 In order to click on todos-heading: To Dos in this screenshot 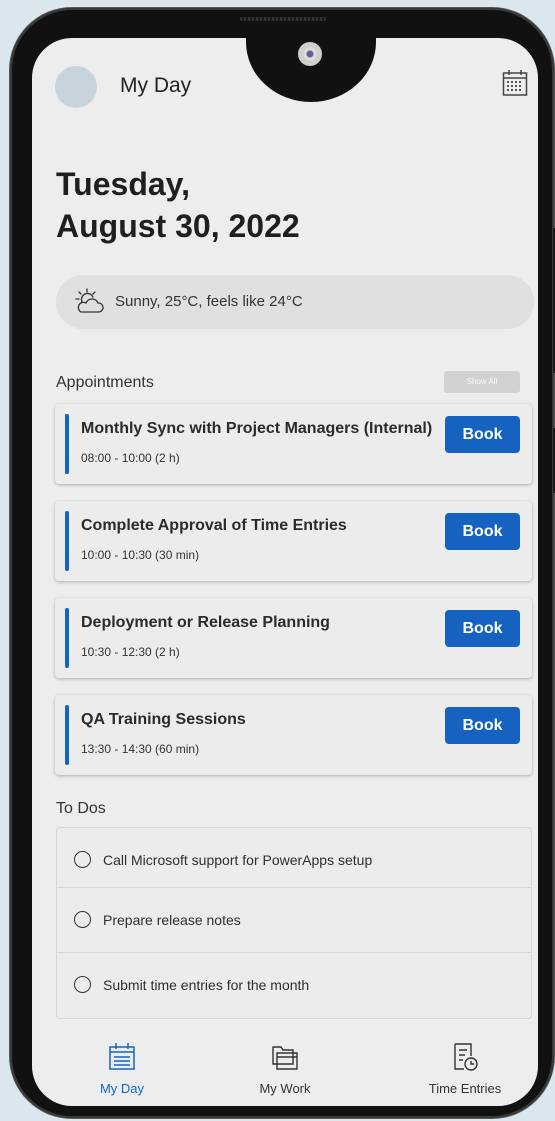, I will do `click(81, 808)`.